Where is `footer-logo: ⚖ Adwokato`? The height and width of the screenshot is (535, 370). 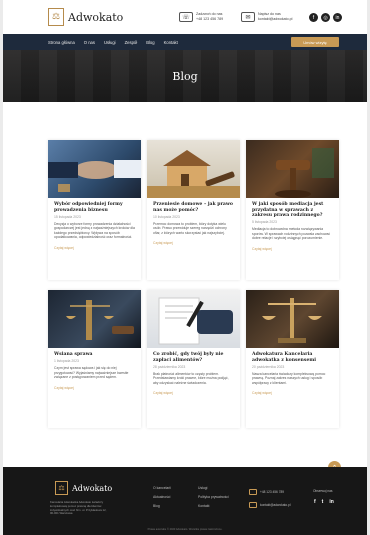
footer-logo: ⚖ Adwokato is located at coordinates (83, 488).